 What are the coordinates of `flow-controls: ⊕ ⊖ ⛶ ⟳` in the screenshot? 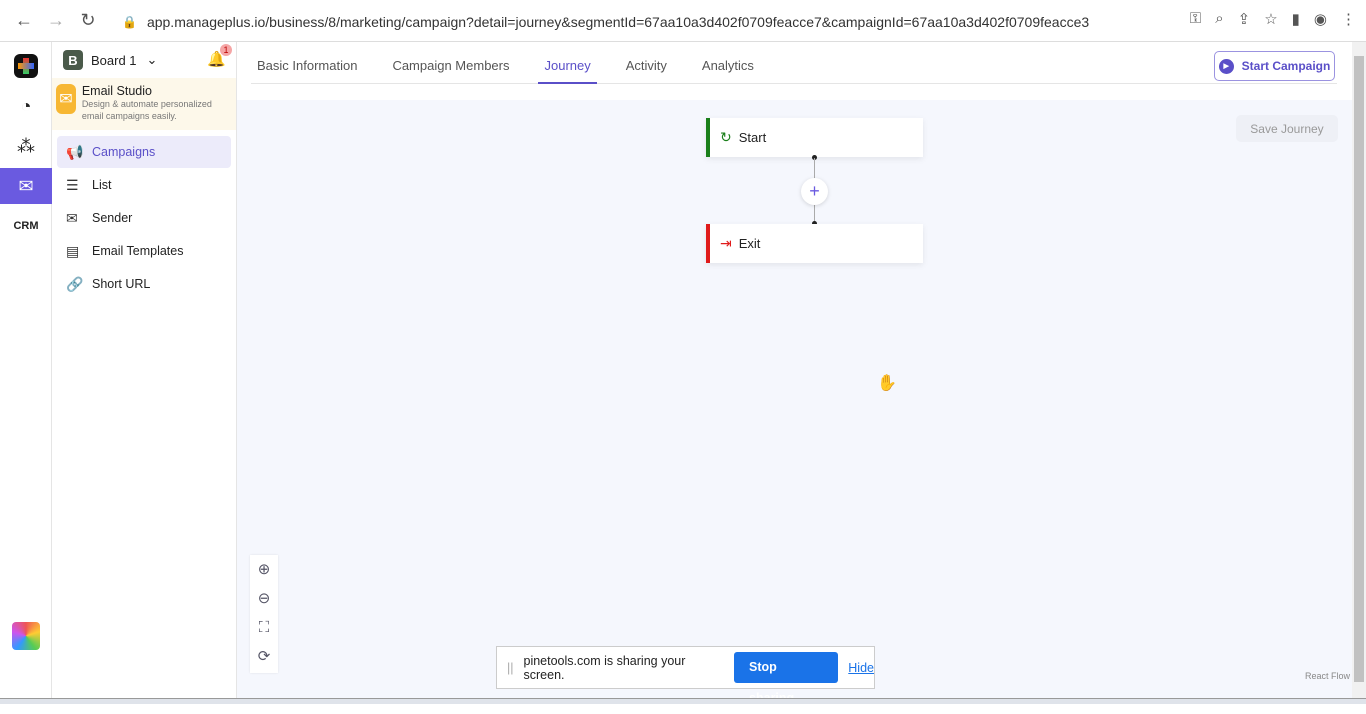 It's located at (264, 614).